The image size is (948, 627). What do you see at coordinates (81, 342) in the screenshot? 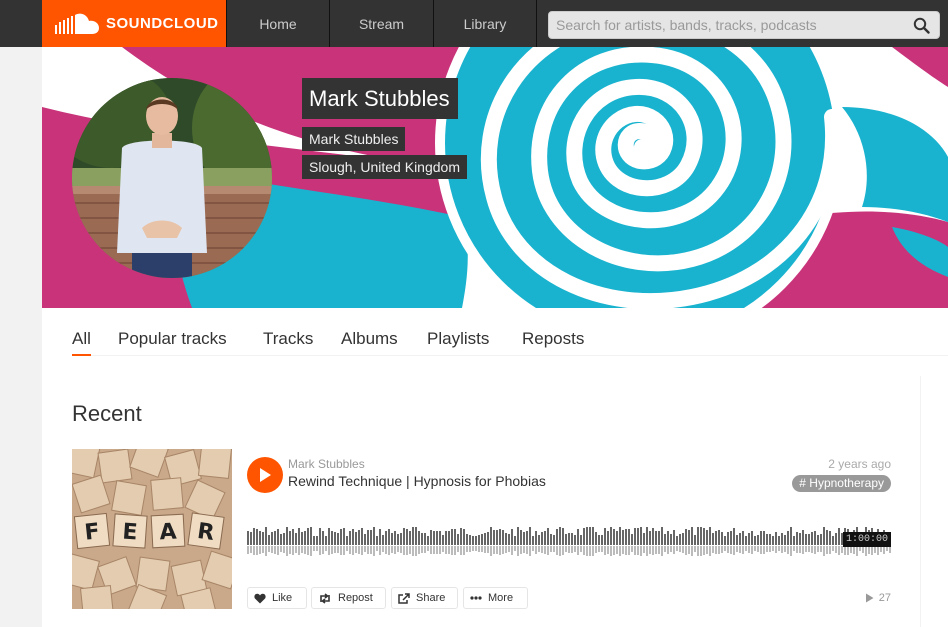
I see `tab-all: All` at bounding box center [81, 342].